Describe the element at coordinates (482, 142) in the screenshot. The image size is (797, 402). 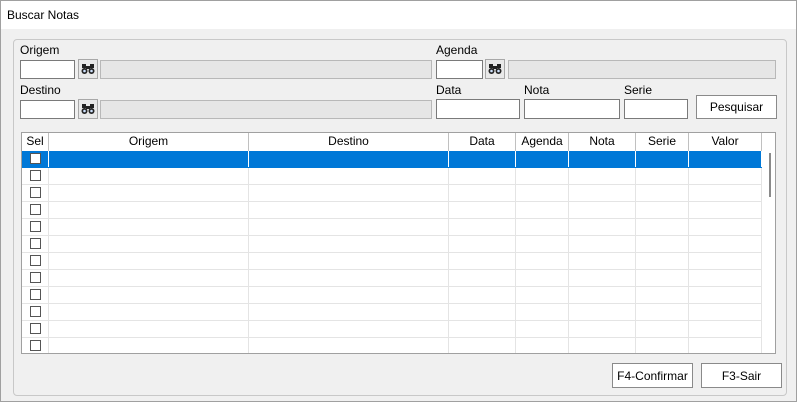
I see `column-header-data: Data` at that location.